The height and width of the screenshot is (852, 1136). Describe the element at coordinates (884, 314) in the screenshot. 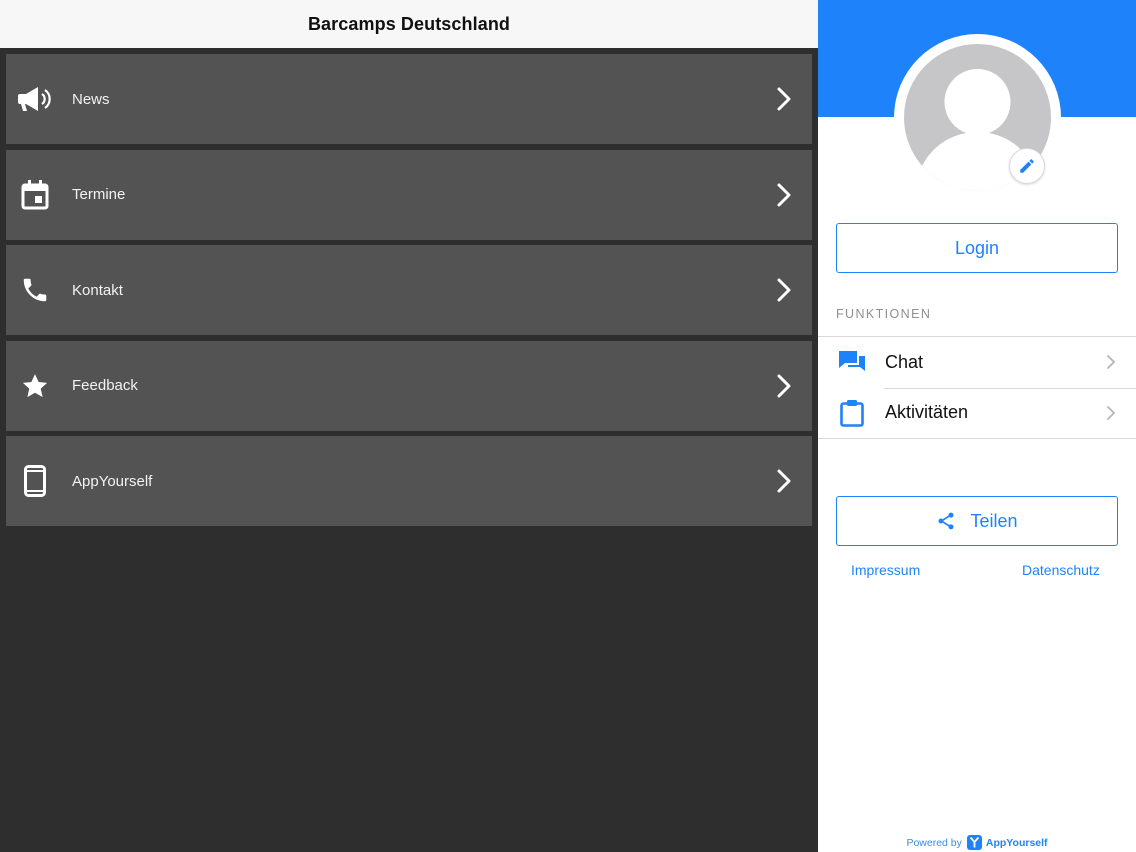

I see `section-label-funktionen: FUNKTIONEN` at that location.